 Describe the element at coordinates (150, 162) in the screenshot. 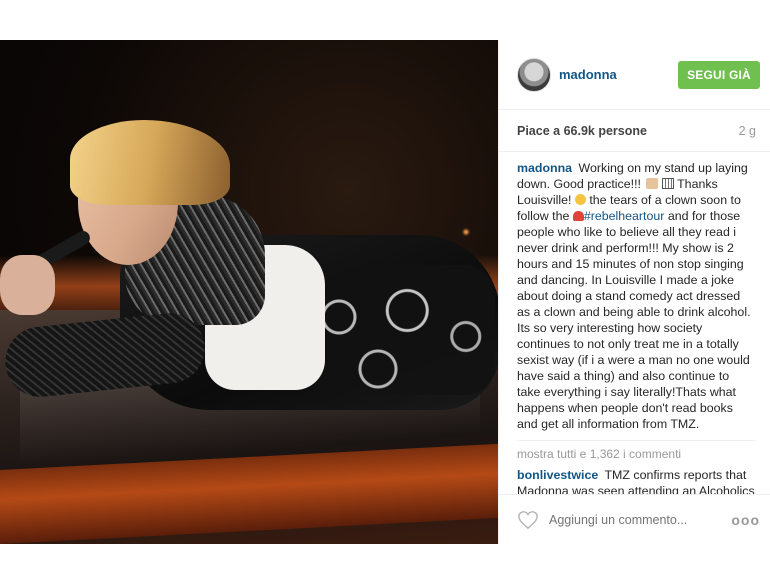

I see `performer-hair` at that location.